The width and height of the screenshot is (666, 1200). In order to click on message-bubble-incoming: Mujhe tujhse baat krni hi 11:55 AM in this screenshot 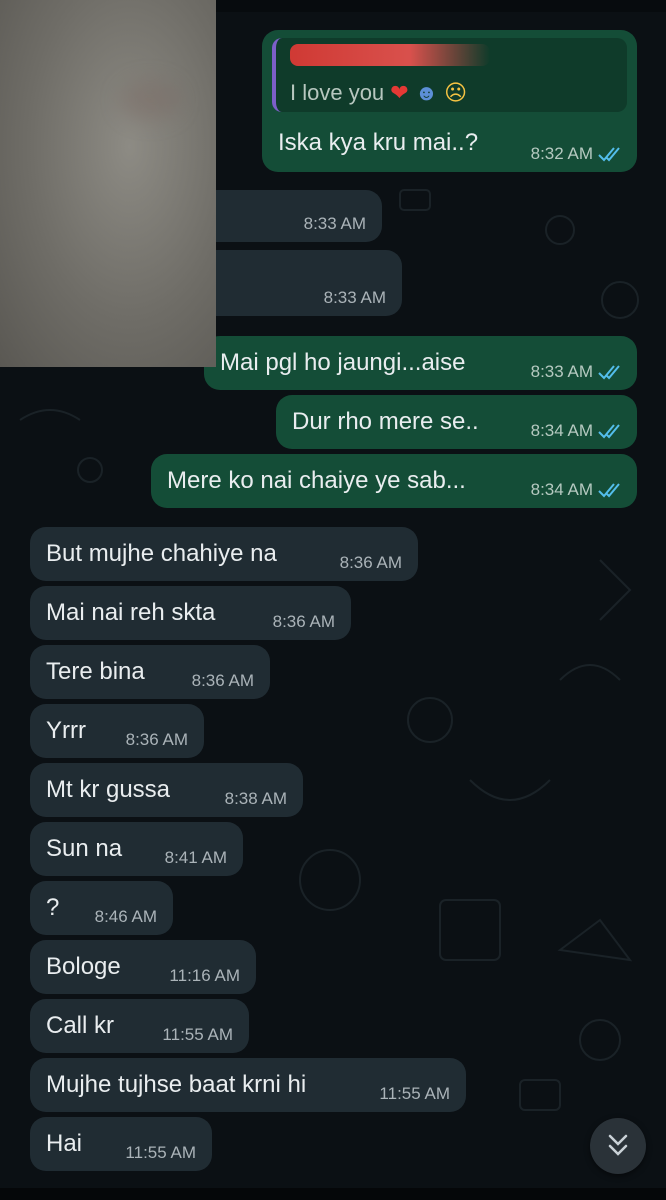, I will do `click(248, 1085)`.